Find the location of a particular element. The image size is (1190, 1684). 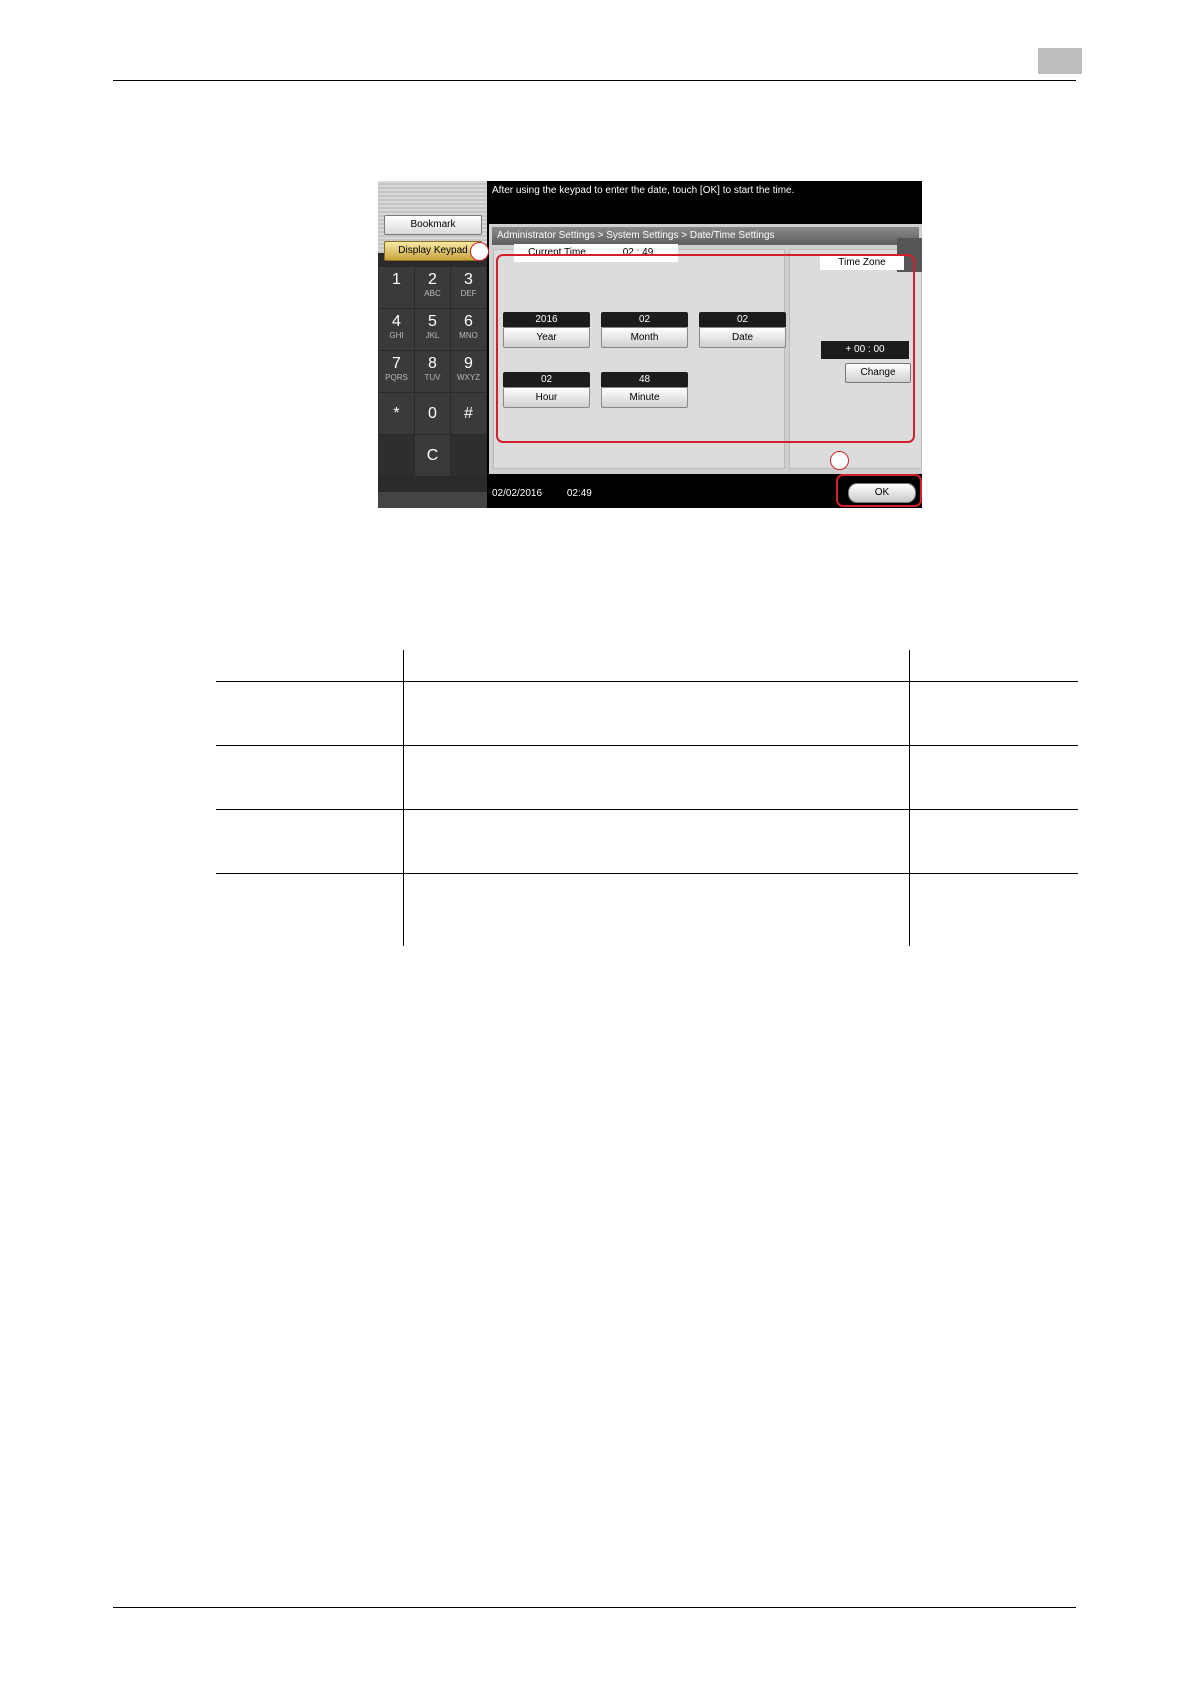

key-7: 7 PQRS is located at coordinates (396, 371).